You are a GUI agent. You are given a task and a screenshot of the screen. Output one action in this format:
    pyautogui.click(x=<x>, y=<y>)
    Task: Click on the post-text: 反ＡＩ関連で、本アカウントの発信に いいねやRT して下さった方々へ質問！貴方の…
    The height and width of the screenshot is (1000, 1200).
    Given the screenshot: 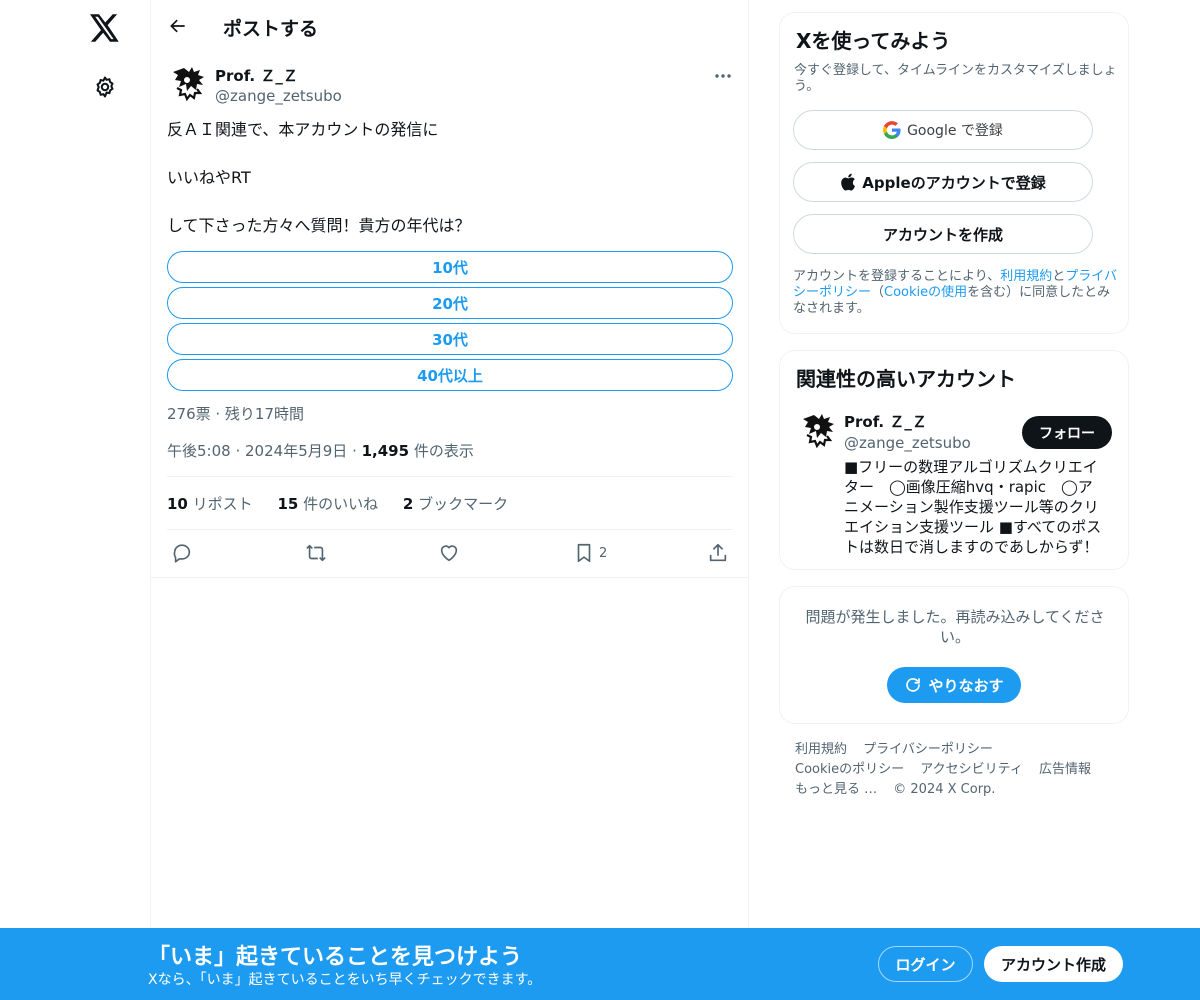 What is the action you would take?
    pyautogui.click(x=447, y=178)
    